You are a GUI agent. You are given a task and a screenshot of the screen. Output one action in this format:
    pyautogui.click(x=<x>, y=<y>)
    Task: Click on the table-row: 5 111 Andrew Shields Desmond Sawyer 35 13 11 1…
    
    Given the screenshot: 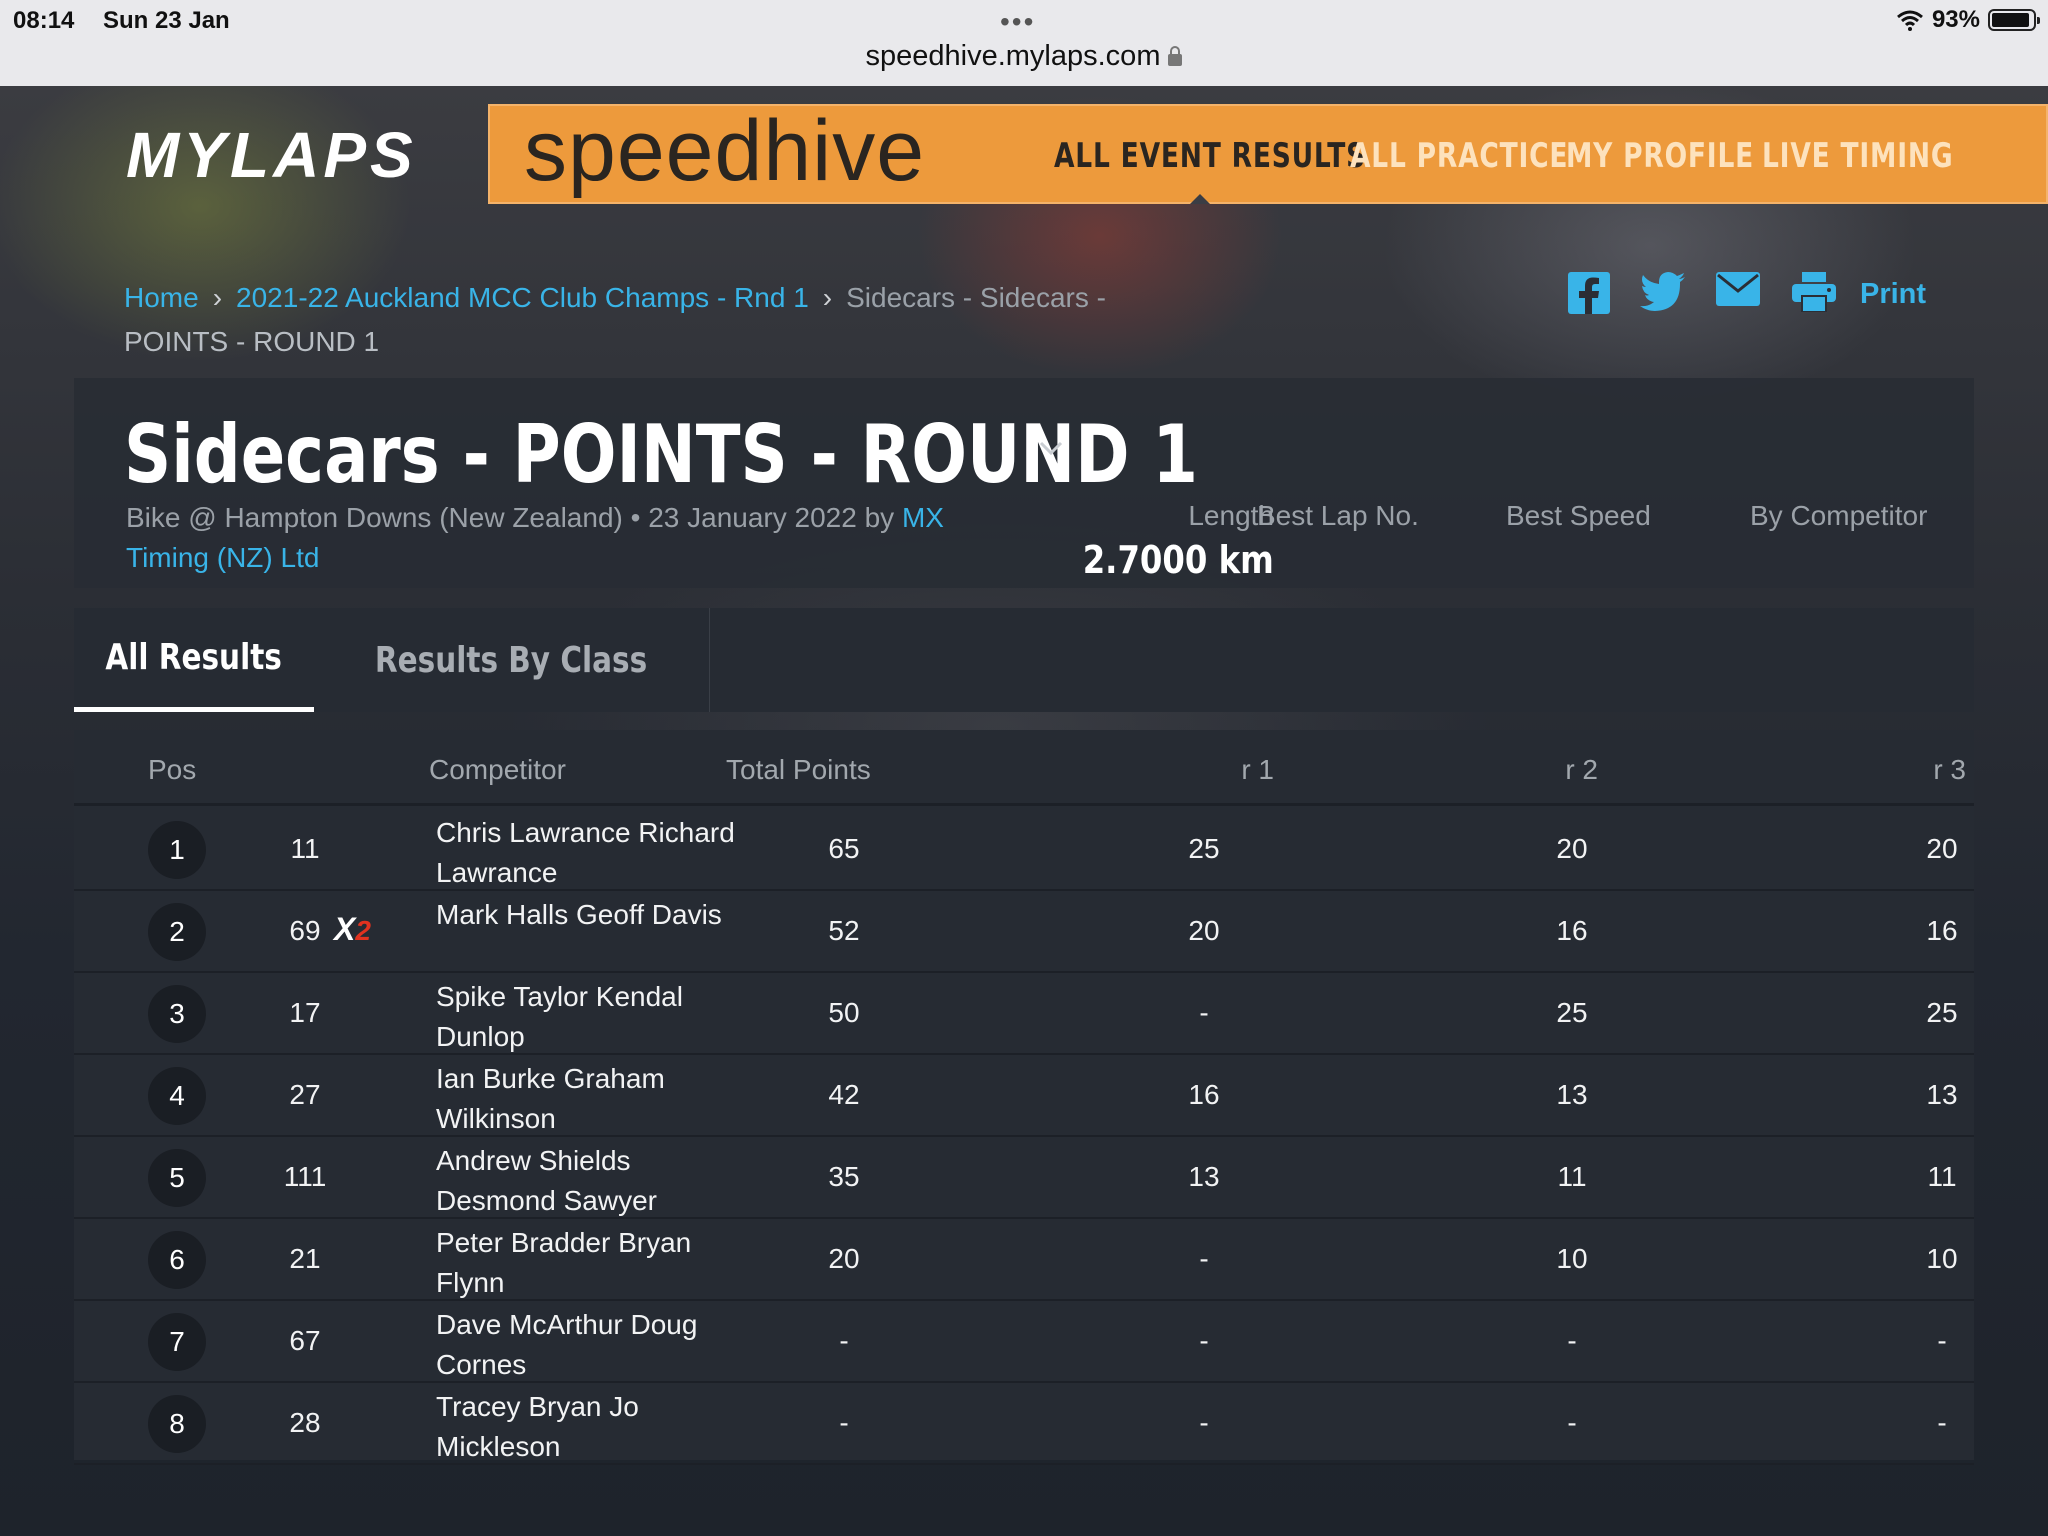 What is the action you would take?
    pyautogui.click(x=1024, y=1178)
    